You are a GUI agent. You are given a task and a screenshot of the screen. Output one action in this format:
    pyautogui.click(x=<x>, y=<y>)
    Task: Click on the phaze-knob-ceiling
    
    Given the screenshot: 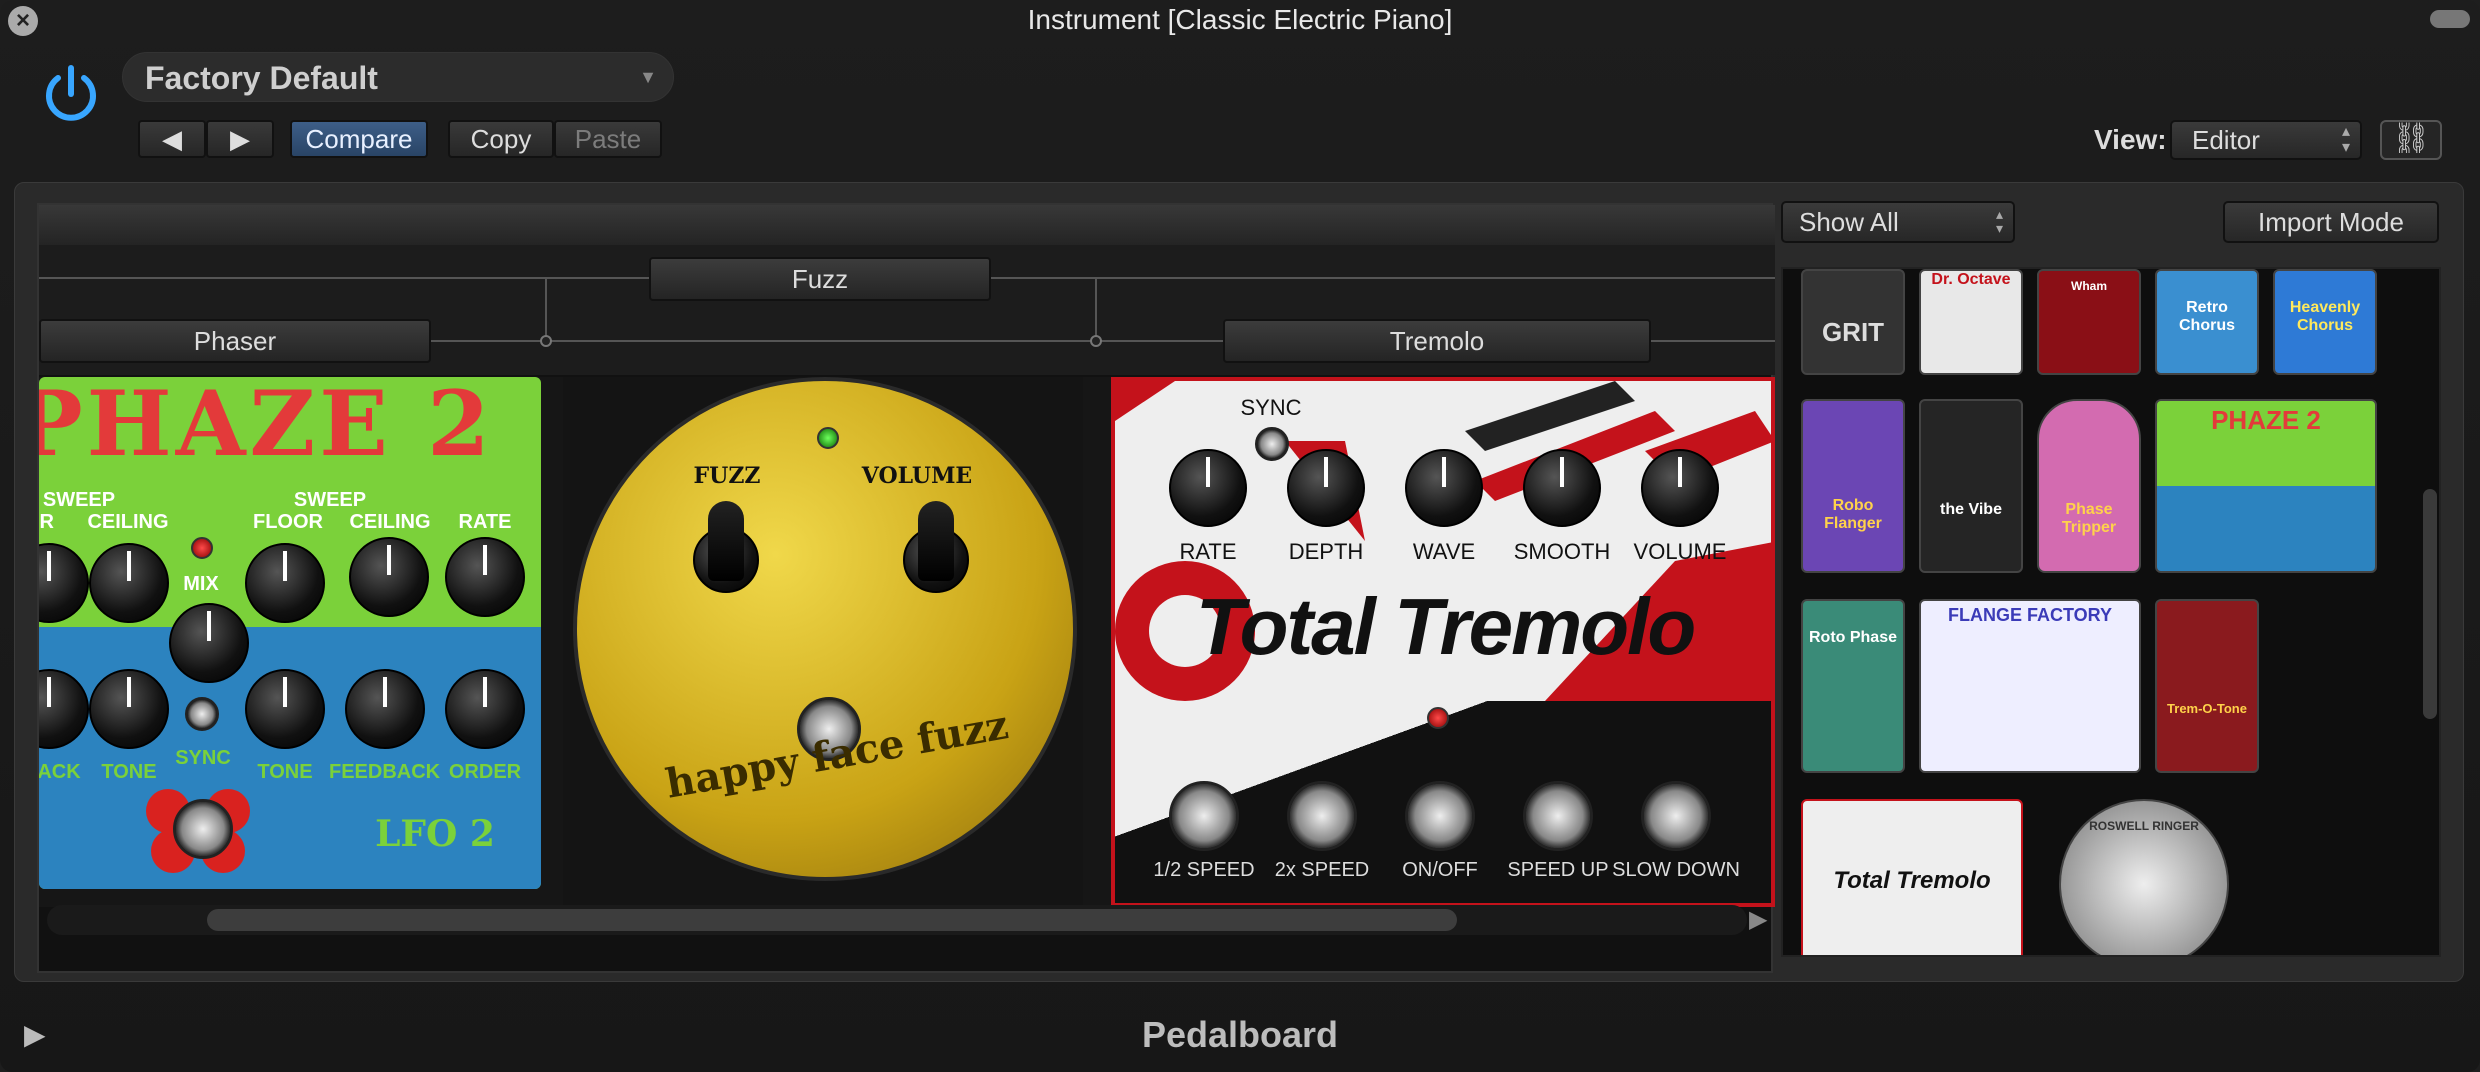 What is the action you would take?
    pyautogui.click(x=129, y=583)
    